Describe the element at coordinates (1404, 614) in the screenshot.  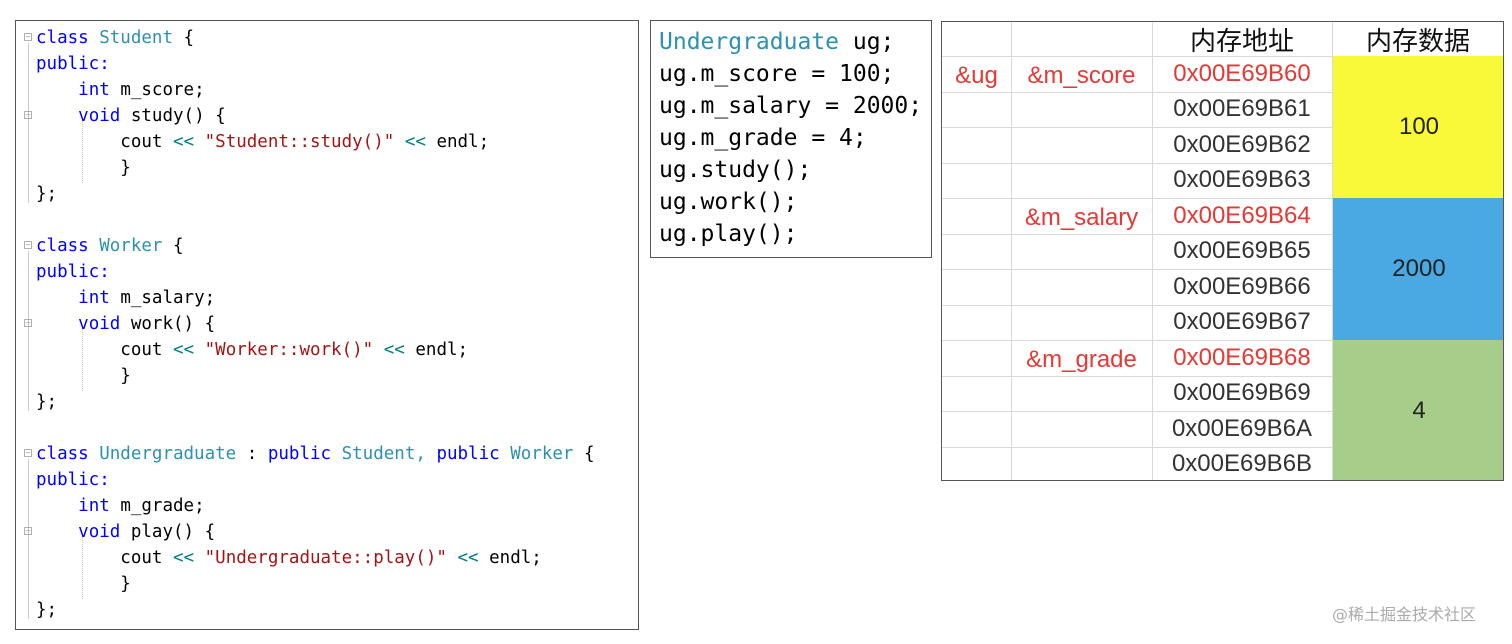
I see `watermark: @稀土掘金技术社区` at that location.